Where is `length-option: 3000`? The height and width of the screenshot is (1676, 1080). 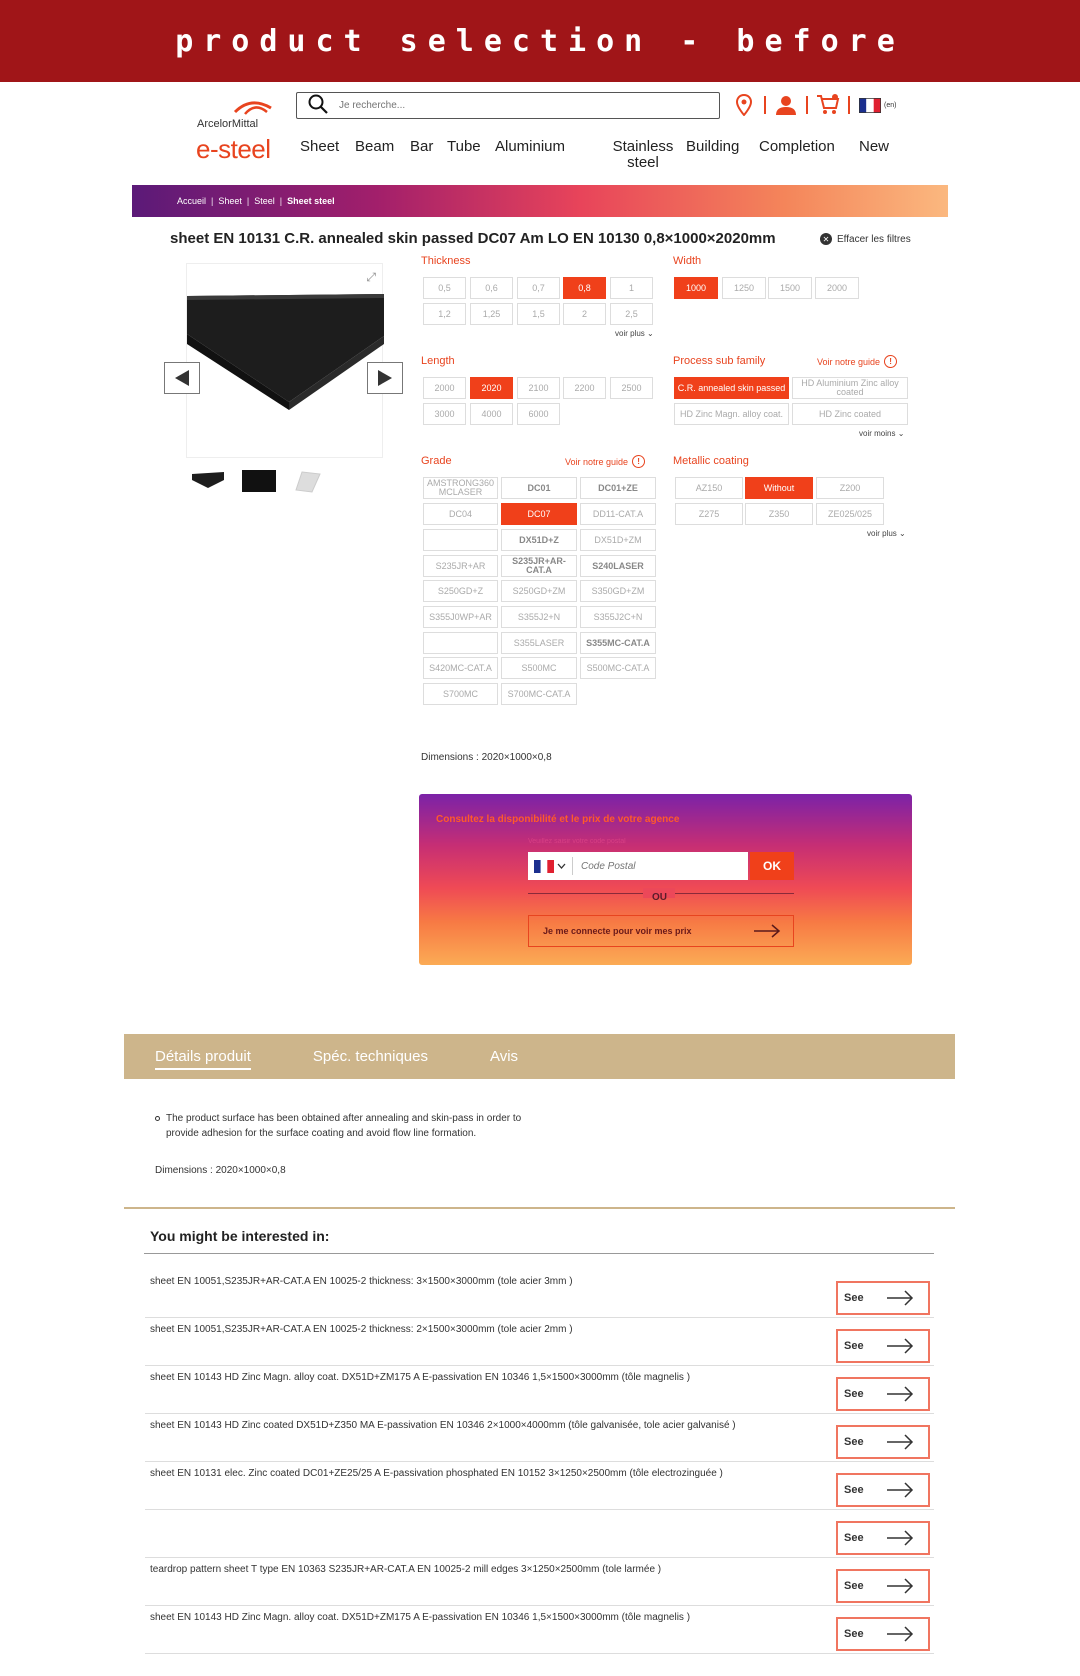
length-option: 3000 is located at coordinates (444, 414).